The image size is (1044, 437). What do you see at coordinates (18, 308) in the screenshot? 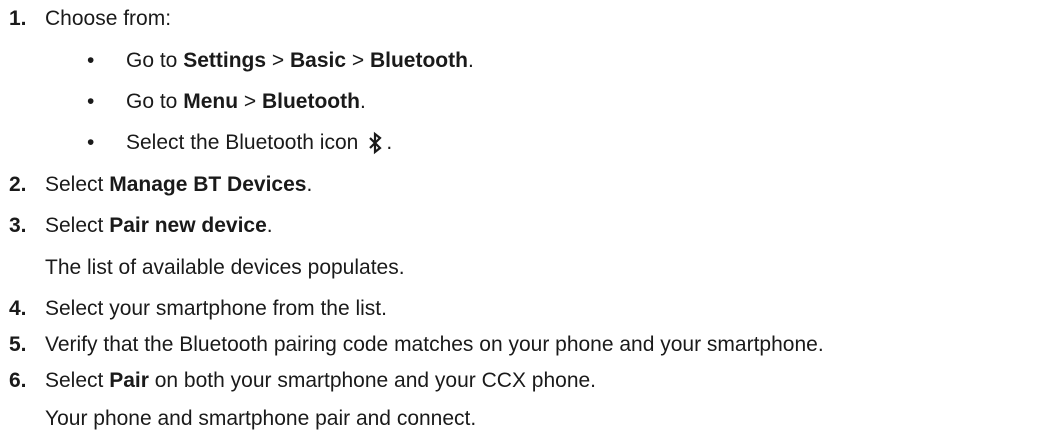
I see `step-number: 4.` at bounding box center [18, 308].